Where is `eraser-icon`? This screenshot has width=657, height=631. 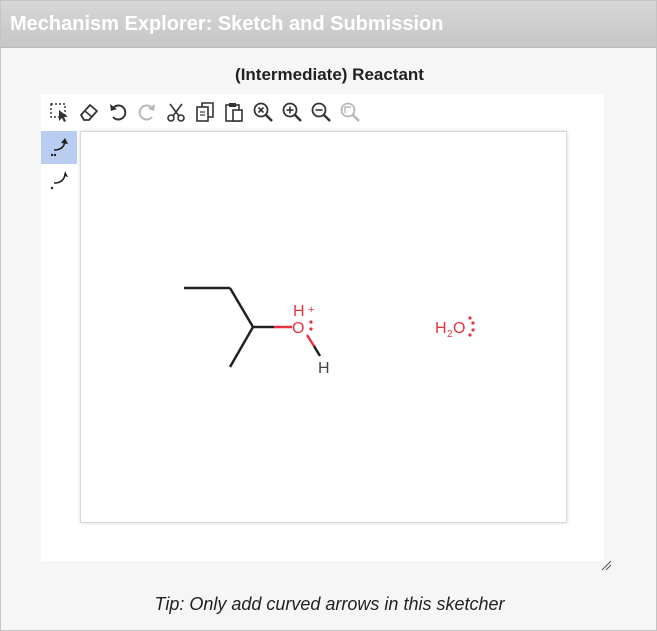 eraser-icon is located at coordinates (88, 112).